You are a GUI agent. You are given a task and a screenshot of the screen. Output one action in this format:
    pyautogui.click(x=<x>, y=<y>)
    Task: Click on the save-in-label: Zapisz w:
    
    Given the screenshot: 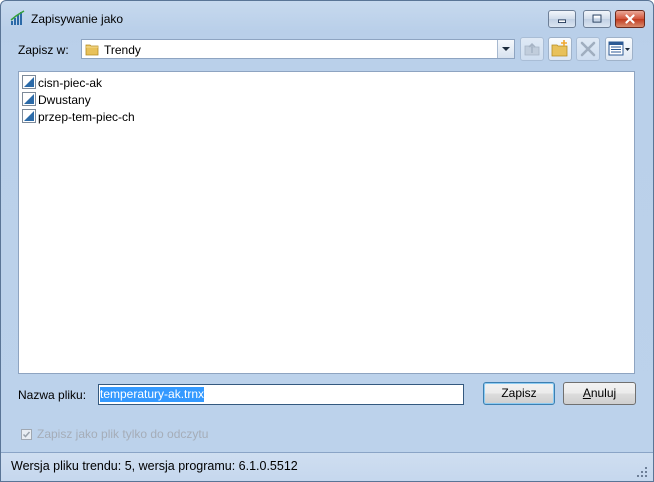 What is the action you would take?
    pyautogui.click(x=43, y=50)
    